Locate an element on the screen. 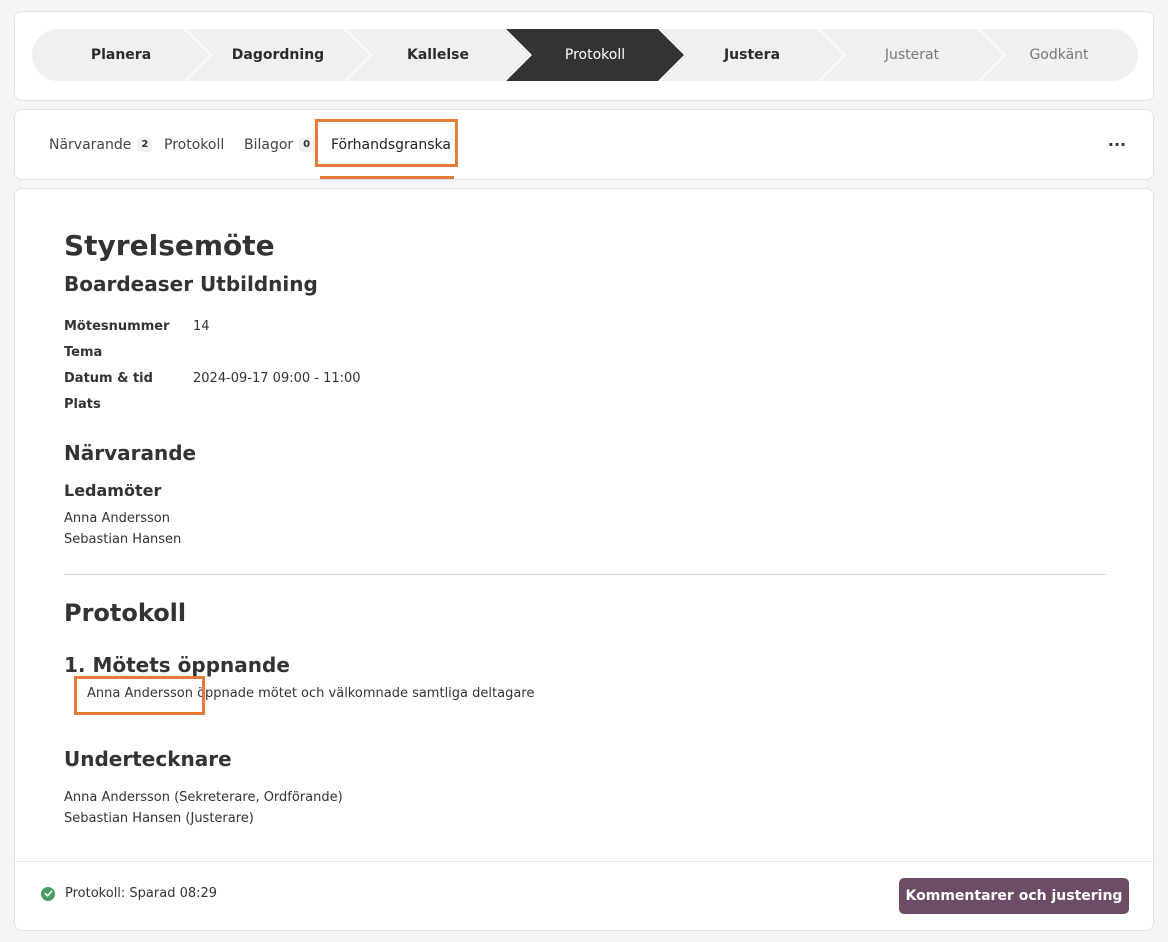  step-kallelse: Kallelse is located at coordinates (438, 55).